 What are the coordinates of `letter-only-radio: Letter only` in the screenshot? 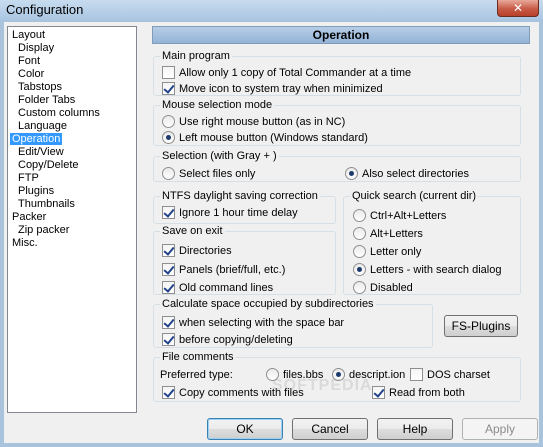 It's located at (387, 252).